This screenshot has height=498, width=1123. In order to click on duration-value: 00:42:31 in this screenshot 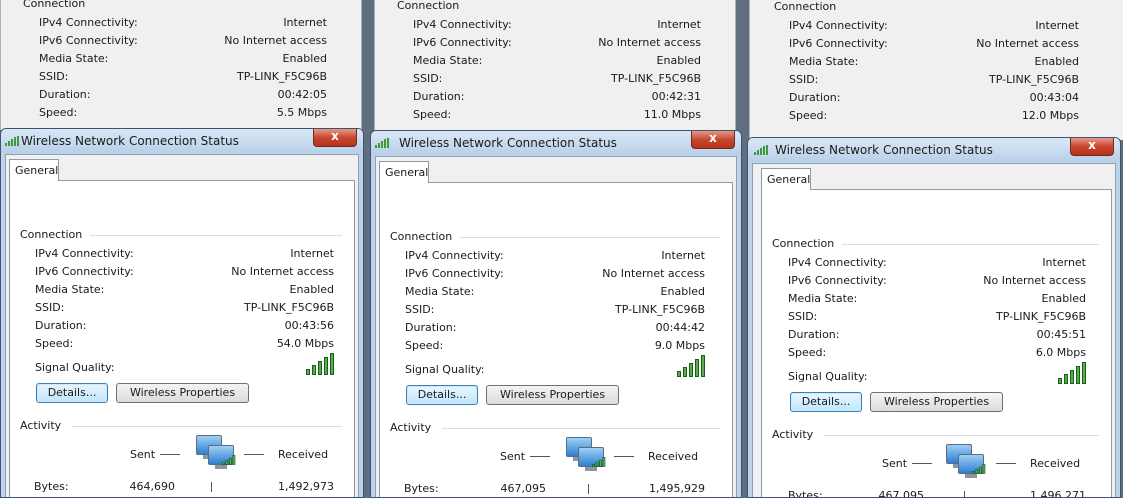, I will do `click(676, 96)`.